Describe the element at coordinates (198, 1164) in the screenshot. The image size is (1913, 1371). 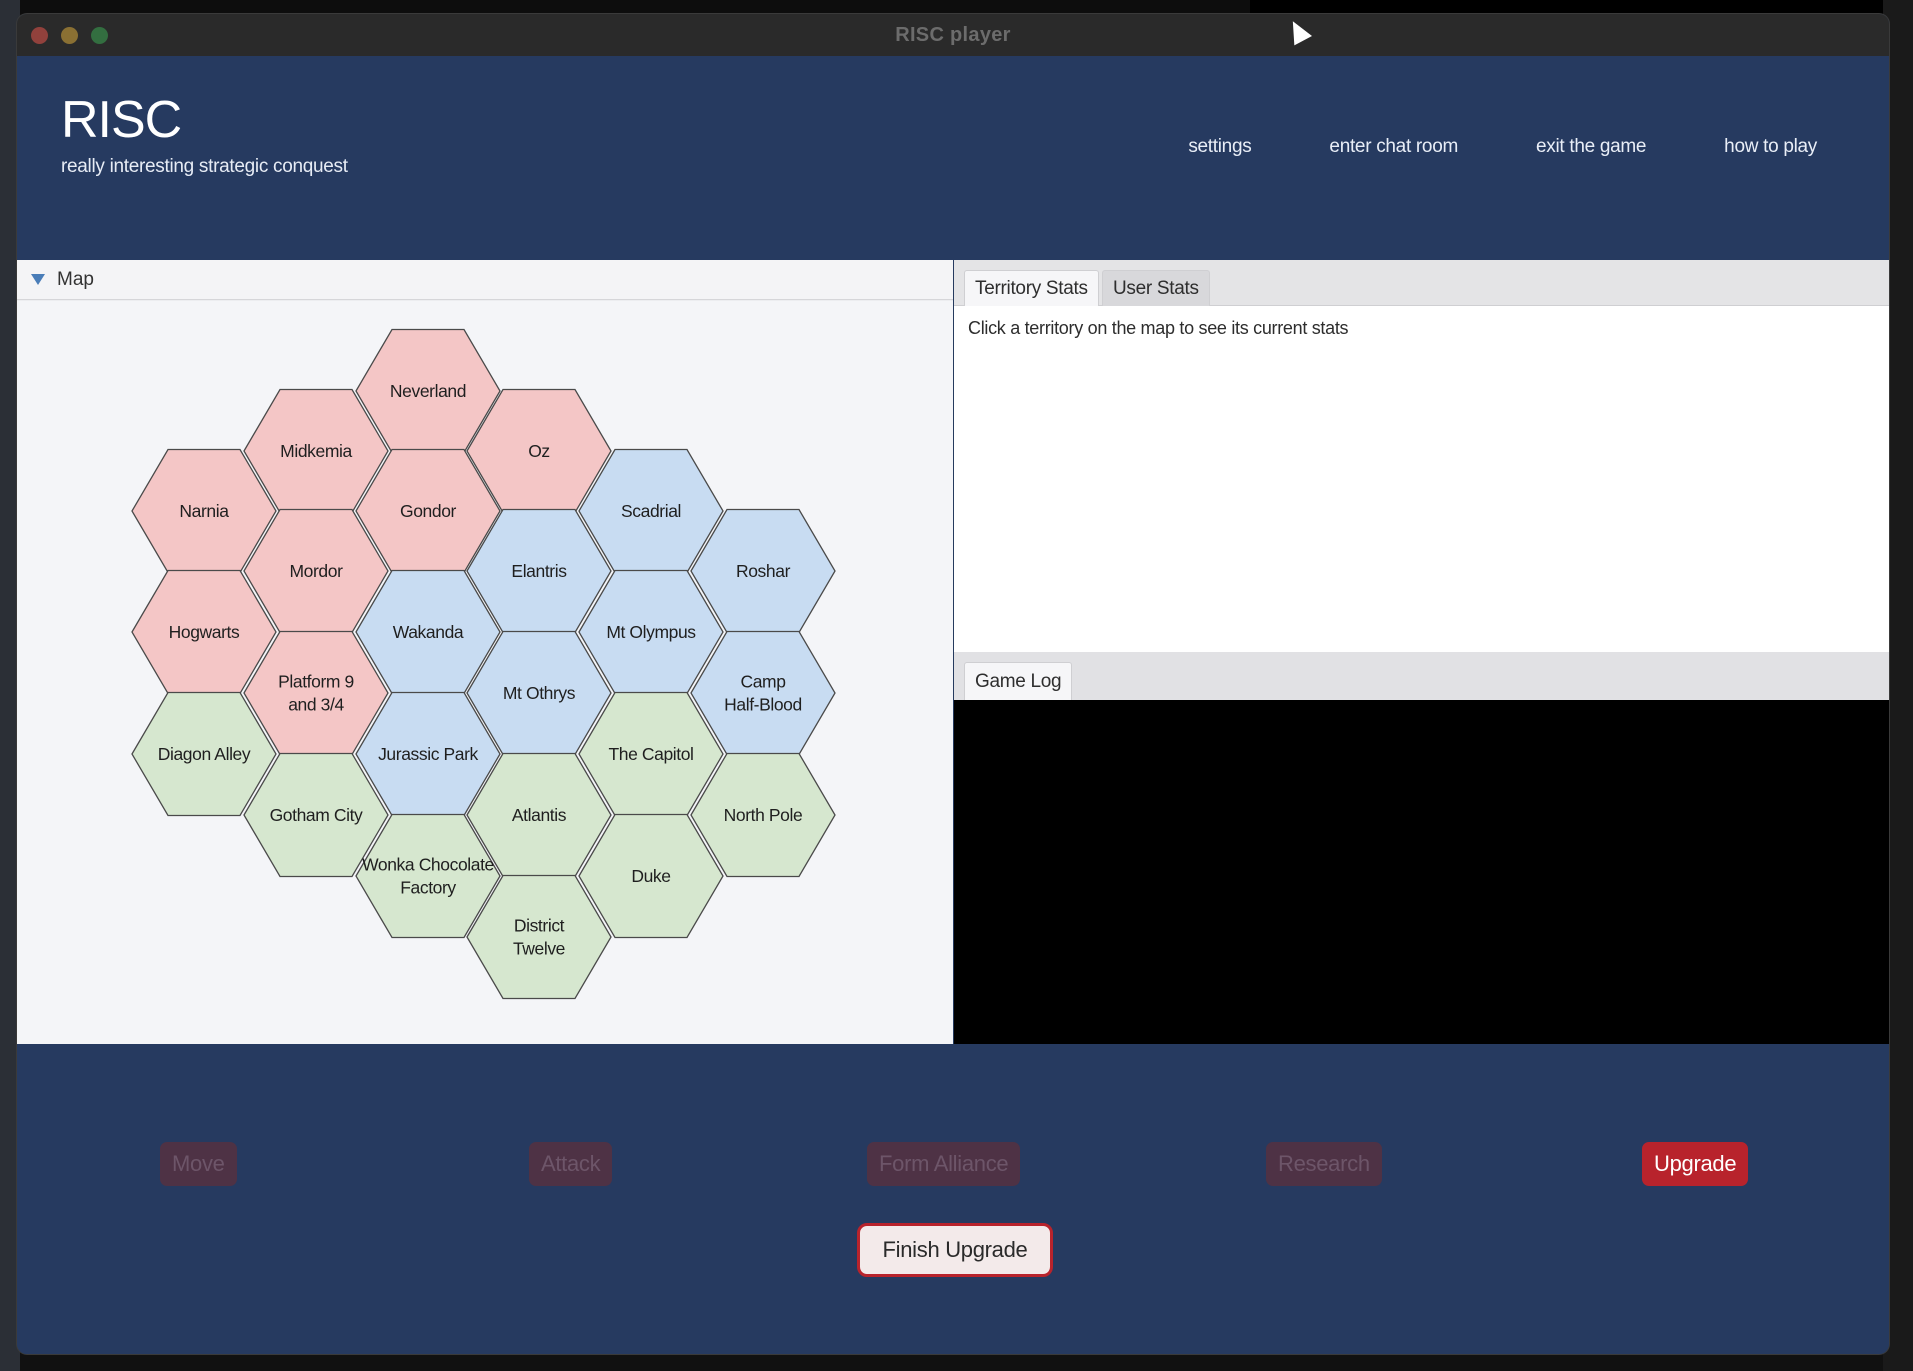
I see `move-button: Move` at that location.